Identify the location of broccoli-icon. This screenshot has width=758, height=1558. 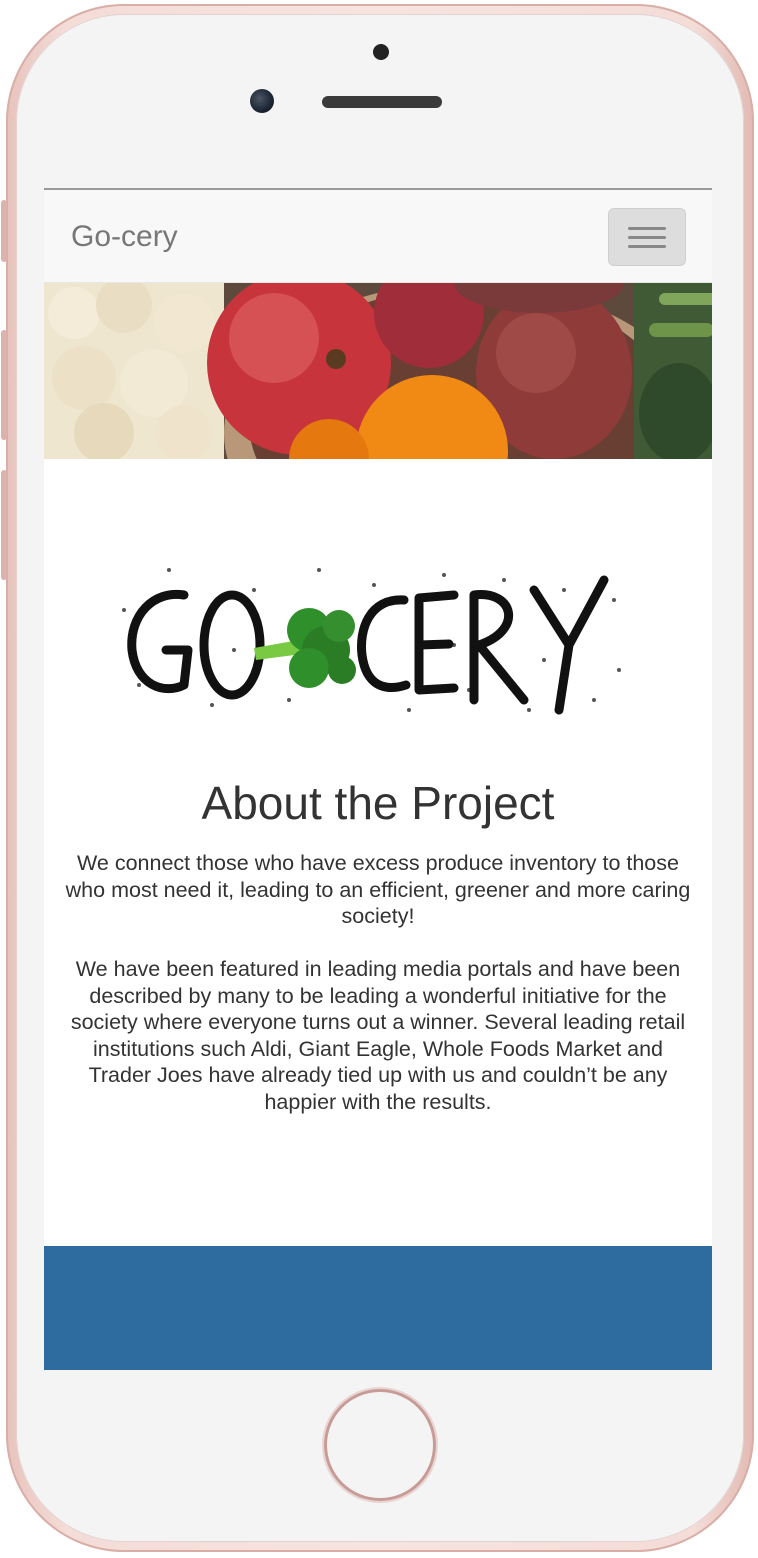
(305, 648).